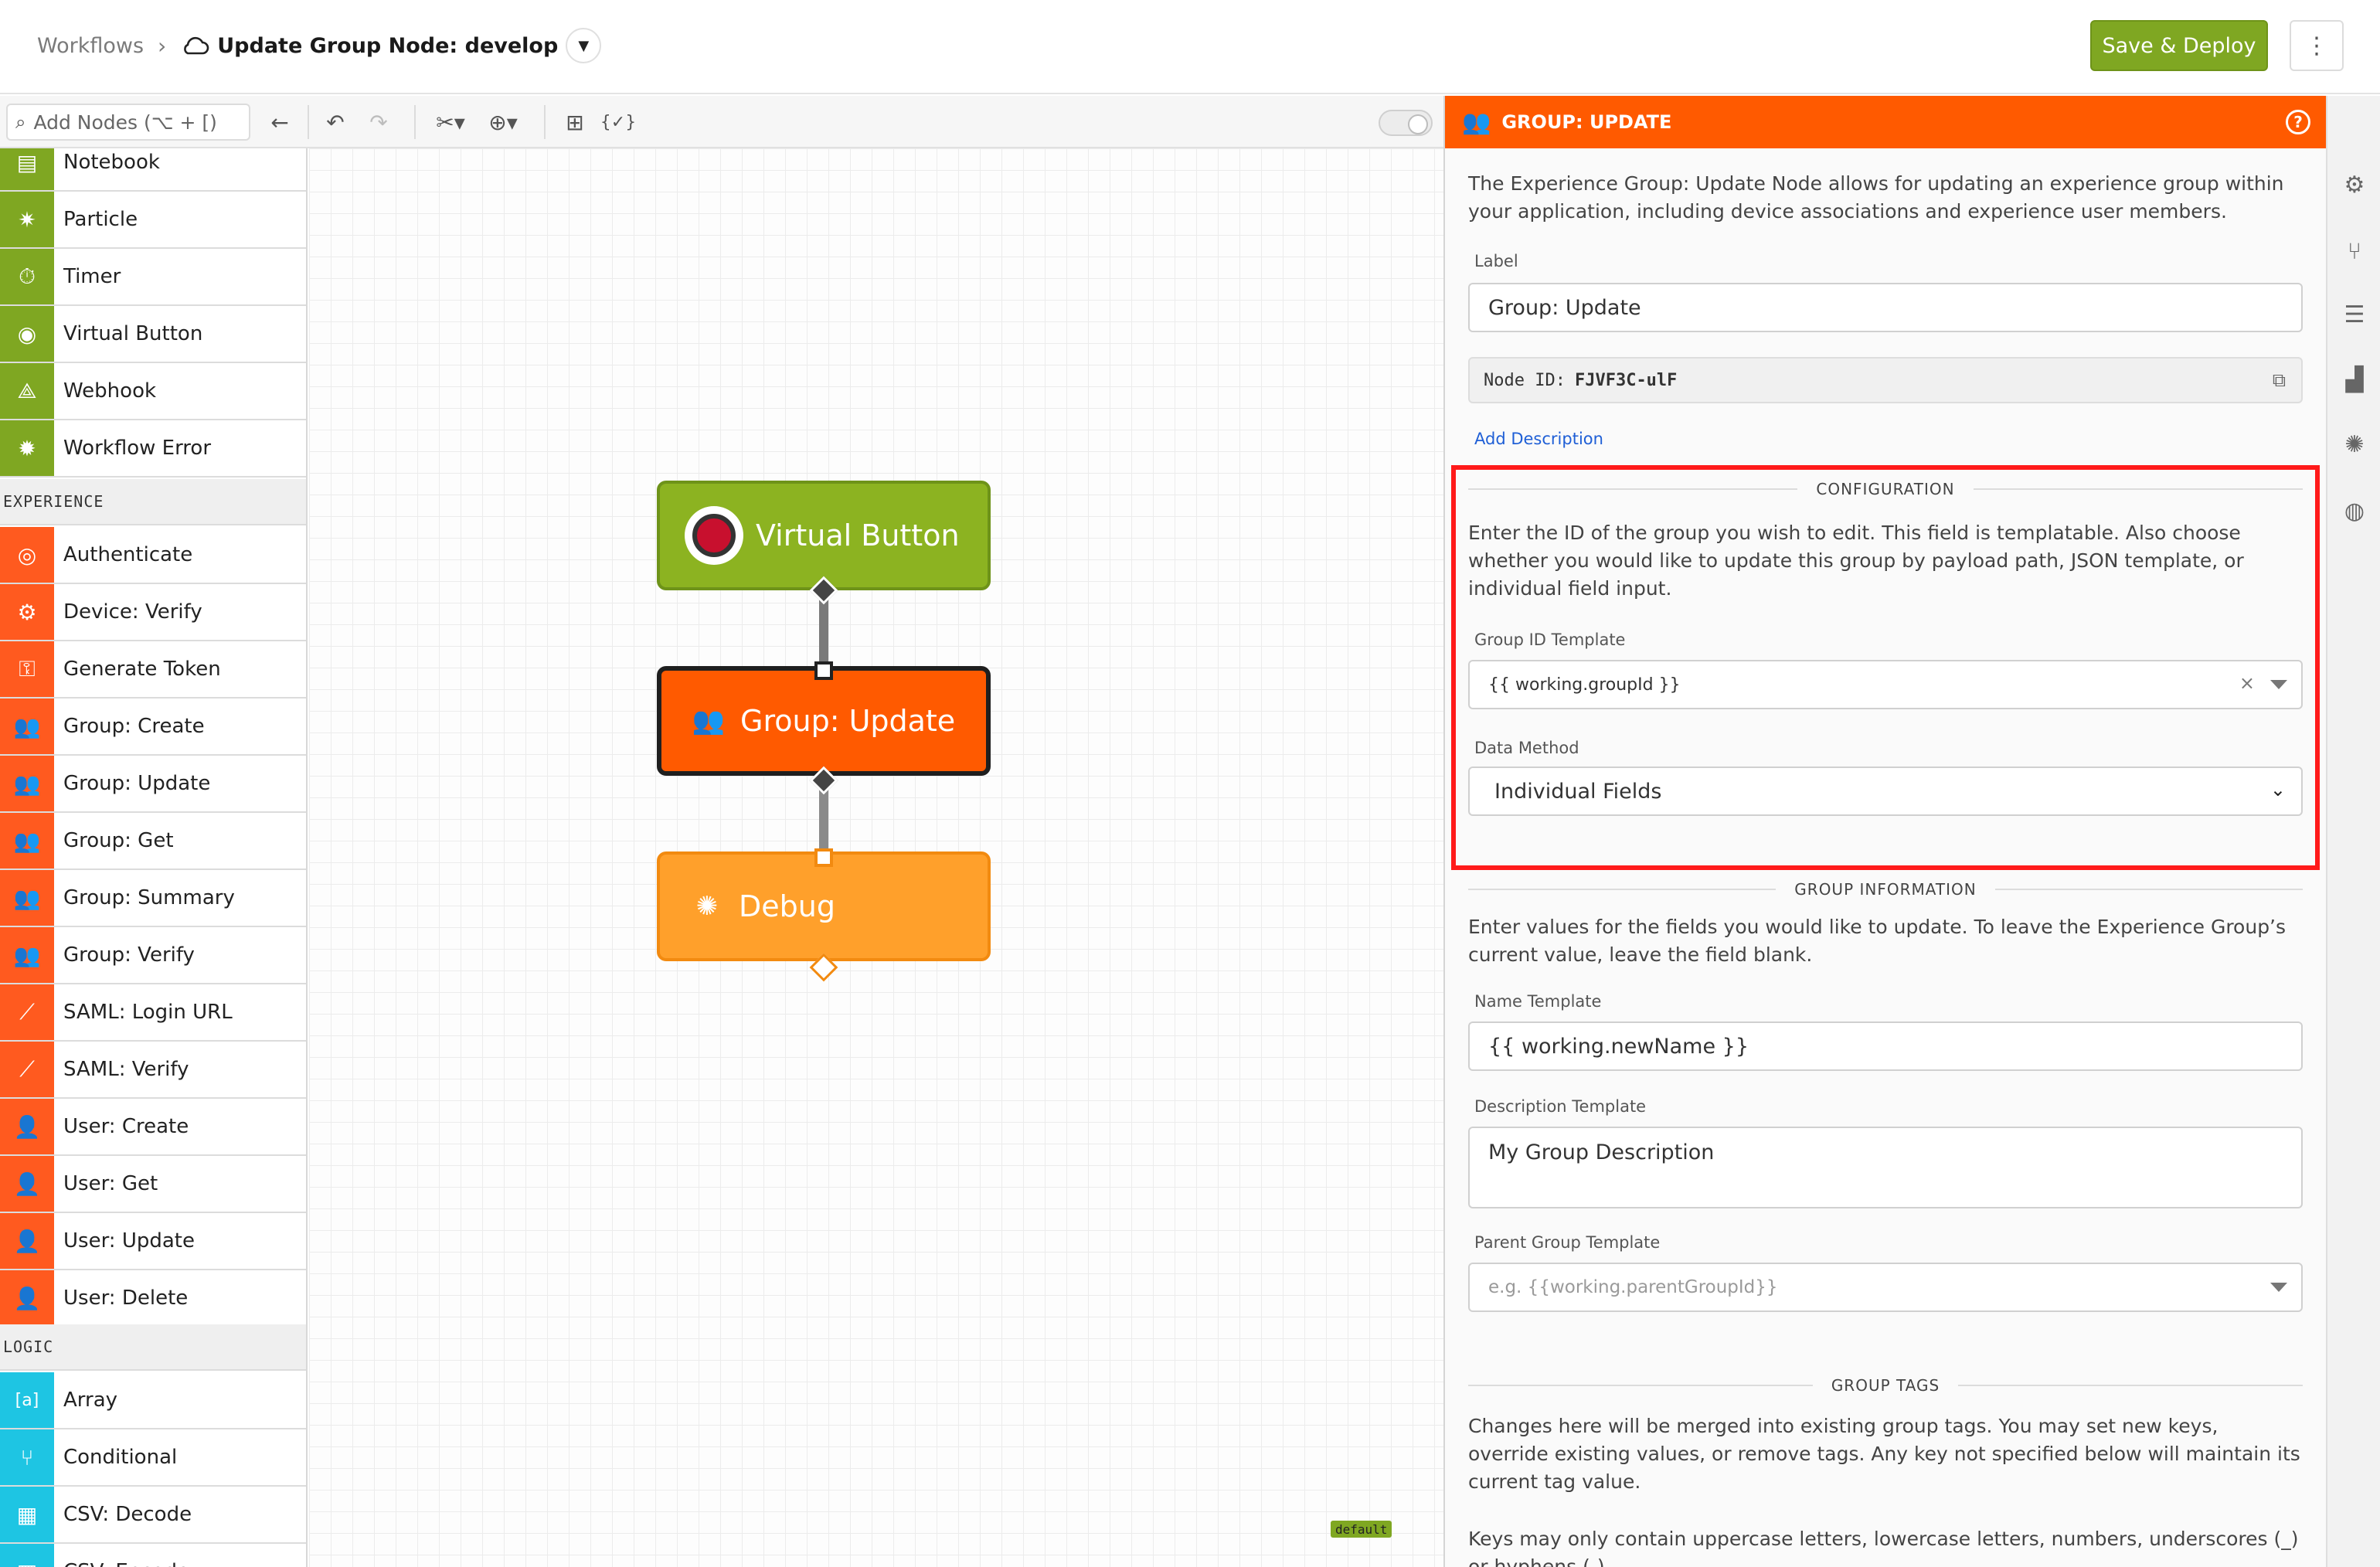 The height and width of the screenshot is (1567, 2380). What do you see at coordinates (2353, 314) in the screenshot?
I see `database-icon: ☰` at bounding box center [2353, 314].